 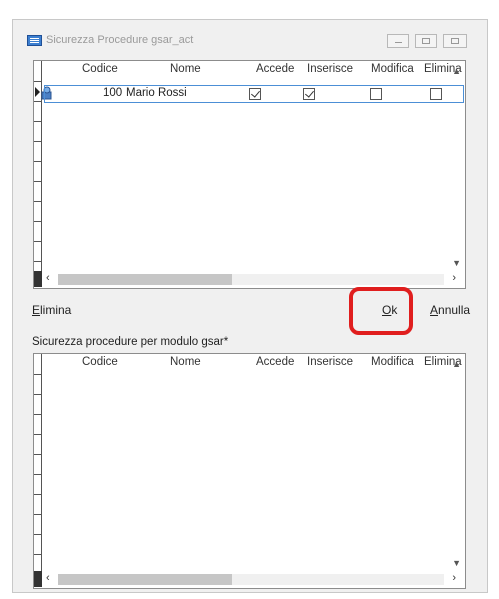 What do you see at coordinates (389, 310) in the screenshot?
I see `ok-button: Ok` at bounding box center [389, 310].